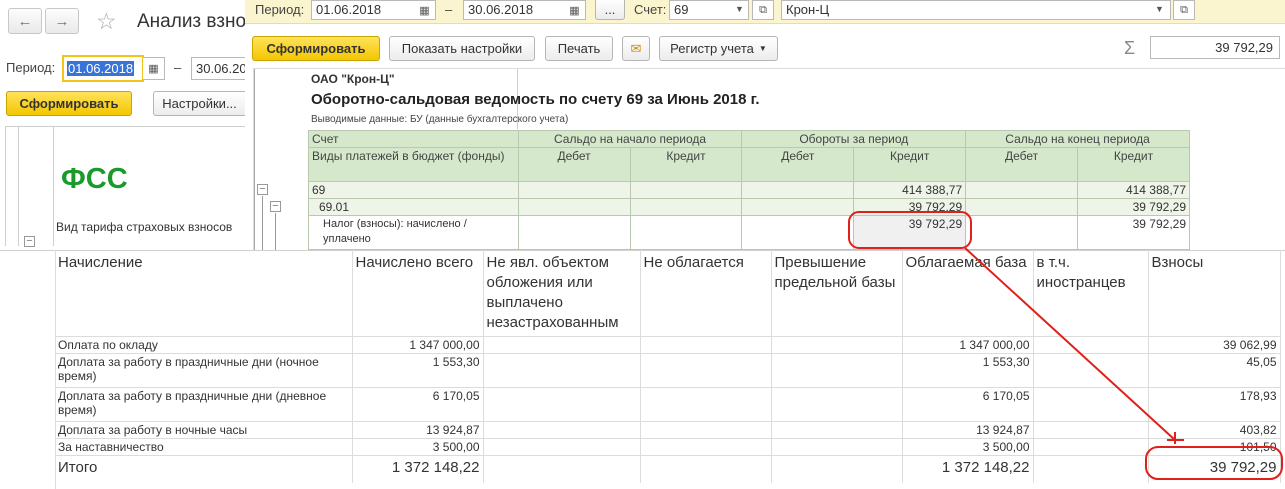 This screenshot has width=1285, height=489. What do you see at coordinates (1214, 463) in the screenshot?
I see `highlight-total-contrib` at bounding box center [1214, 463].